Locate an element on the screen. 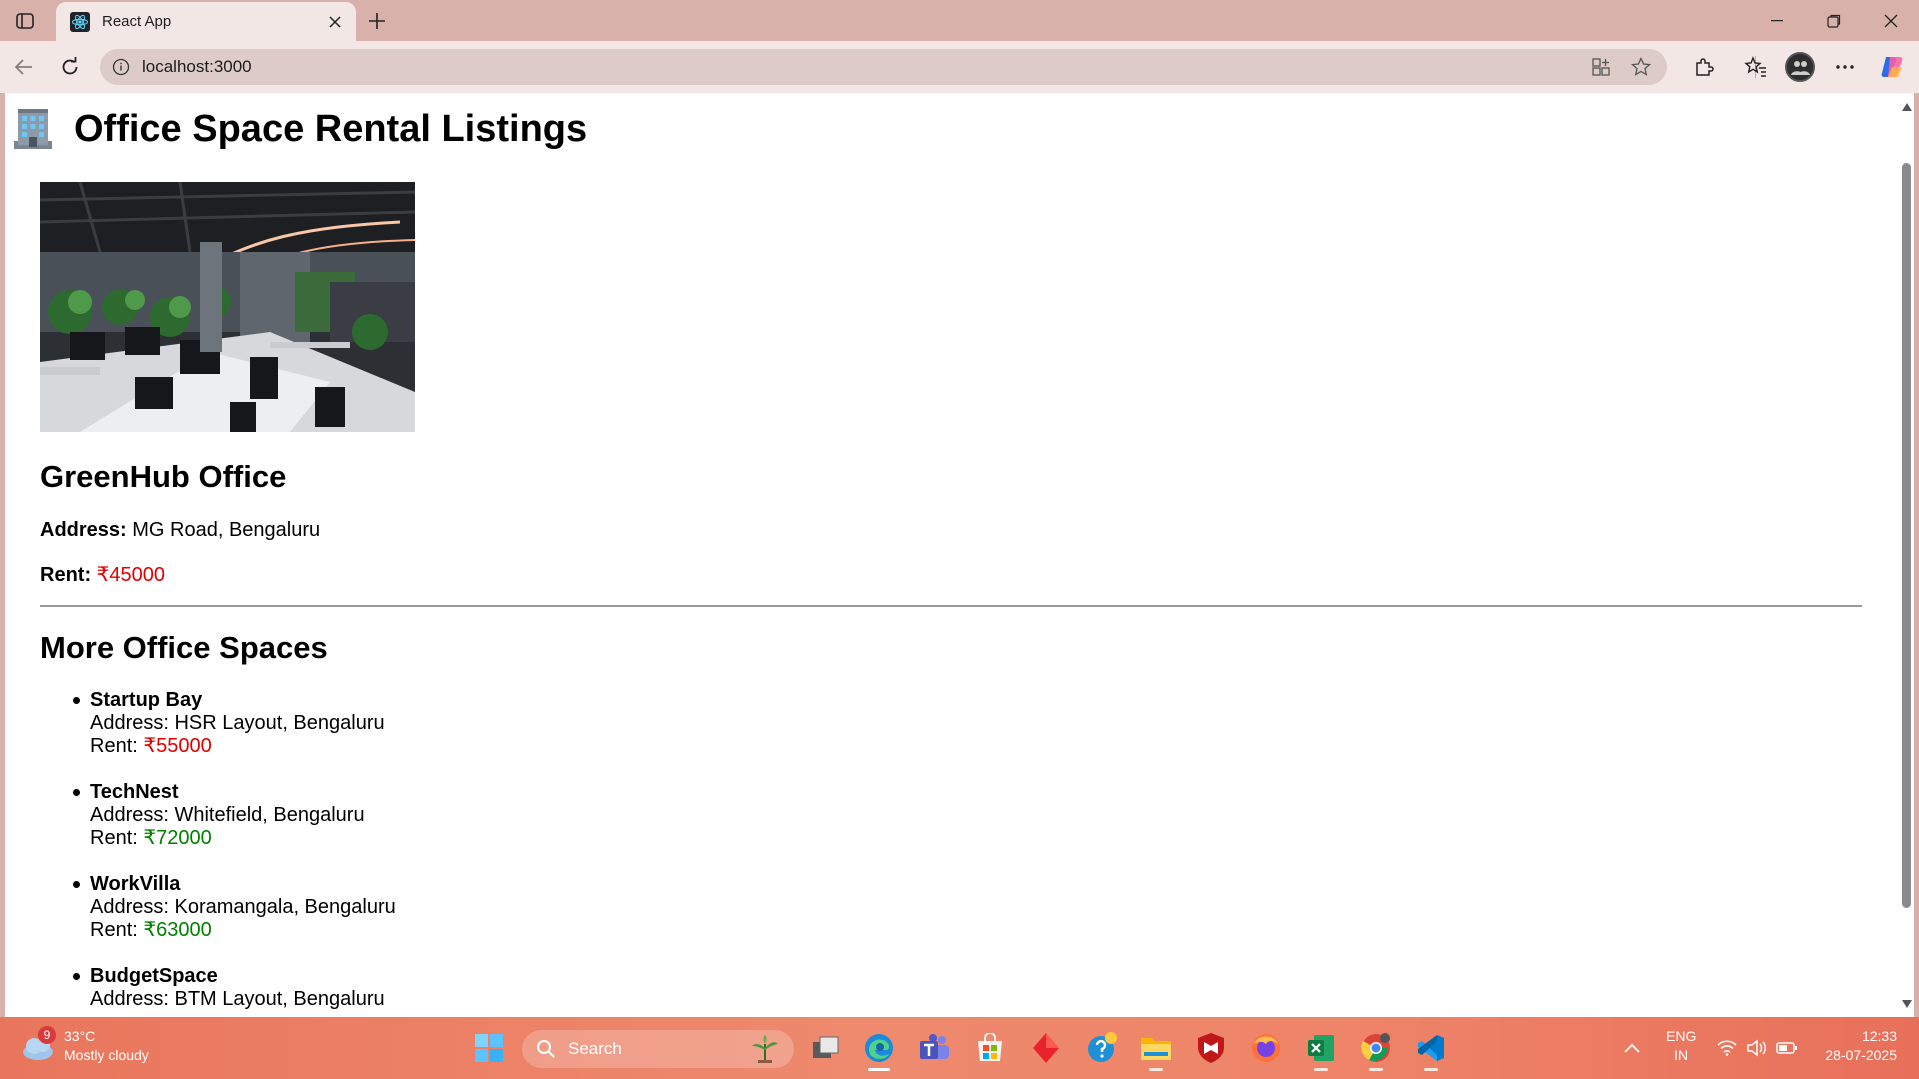 The width and height of the screenshot is (1919, 1079). address-value: MG Road, Bengaluru is located at coordinates (226, 530).